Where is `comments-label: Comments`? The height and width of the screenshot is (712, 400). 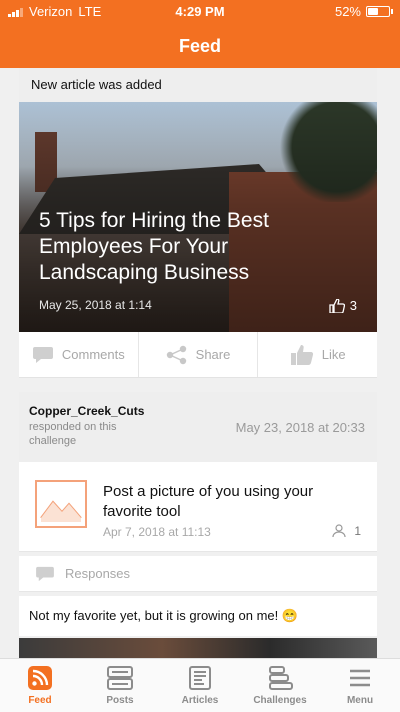 comments-label: Comments is located at coordinates (93, 354).